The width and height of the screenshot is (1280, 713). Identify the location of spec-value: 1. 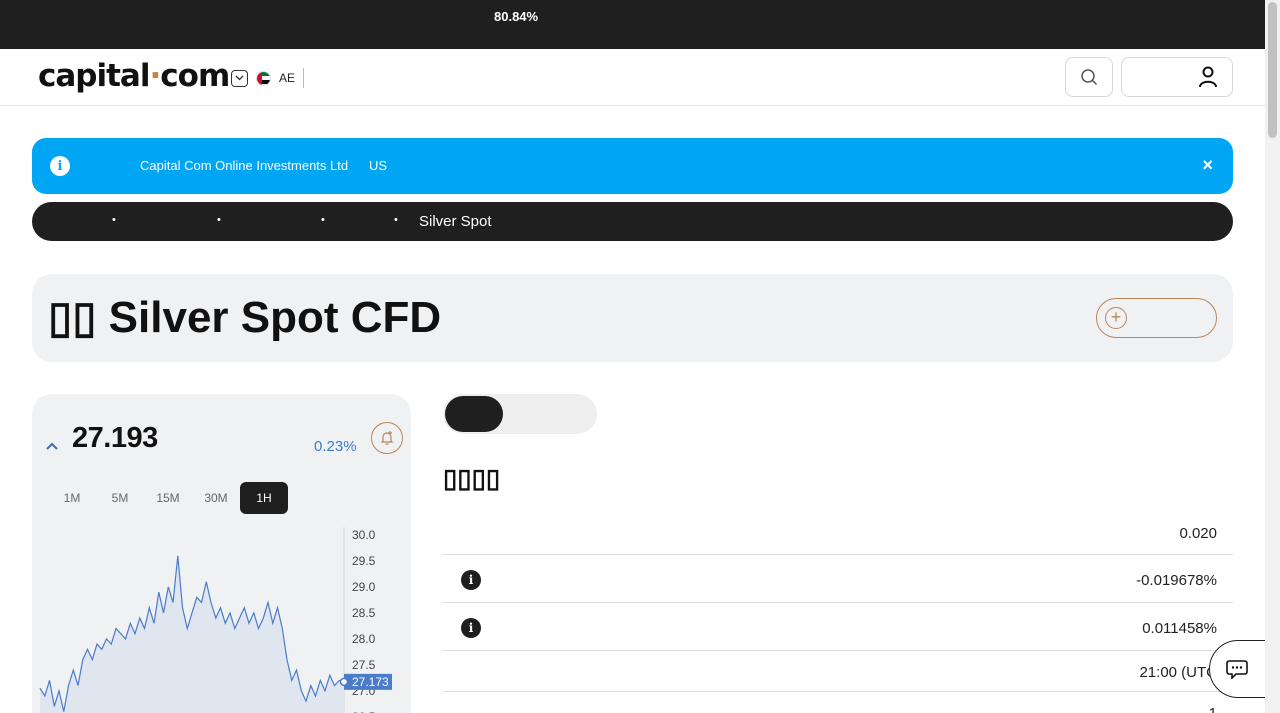
(1212, 708).